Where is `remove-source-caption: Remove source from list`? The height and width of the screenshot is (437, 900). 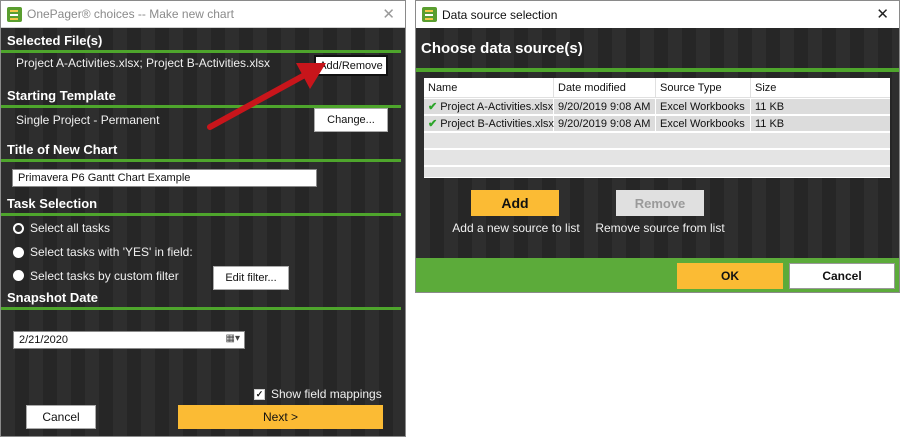
remove-source-caption: Remove source from list is located at coordinates (660, 228).